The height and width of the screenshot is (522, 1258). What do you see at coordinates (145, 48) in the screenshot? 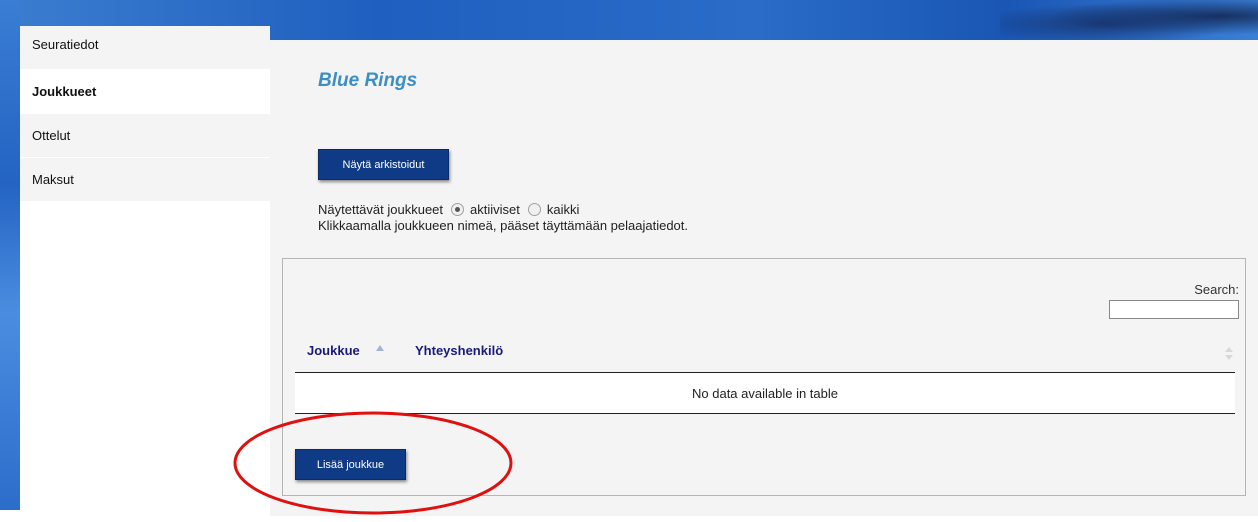
I see `sidebar-item-seuratiedot: Seuratiedot` at bounding box center [145, 48].